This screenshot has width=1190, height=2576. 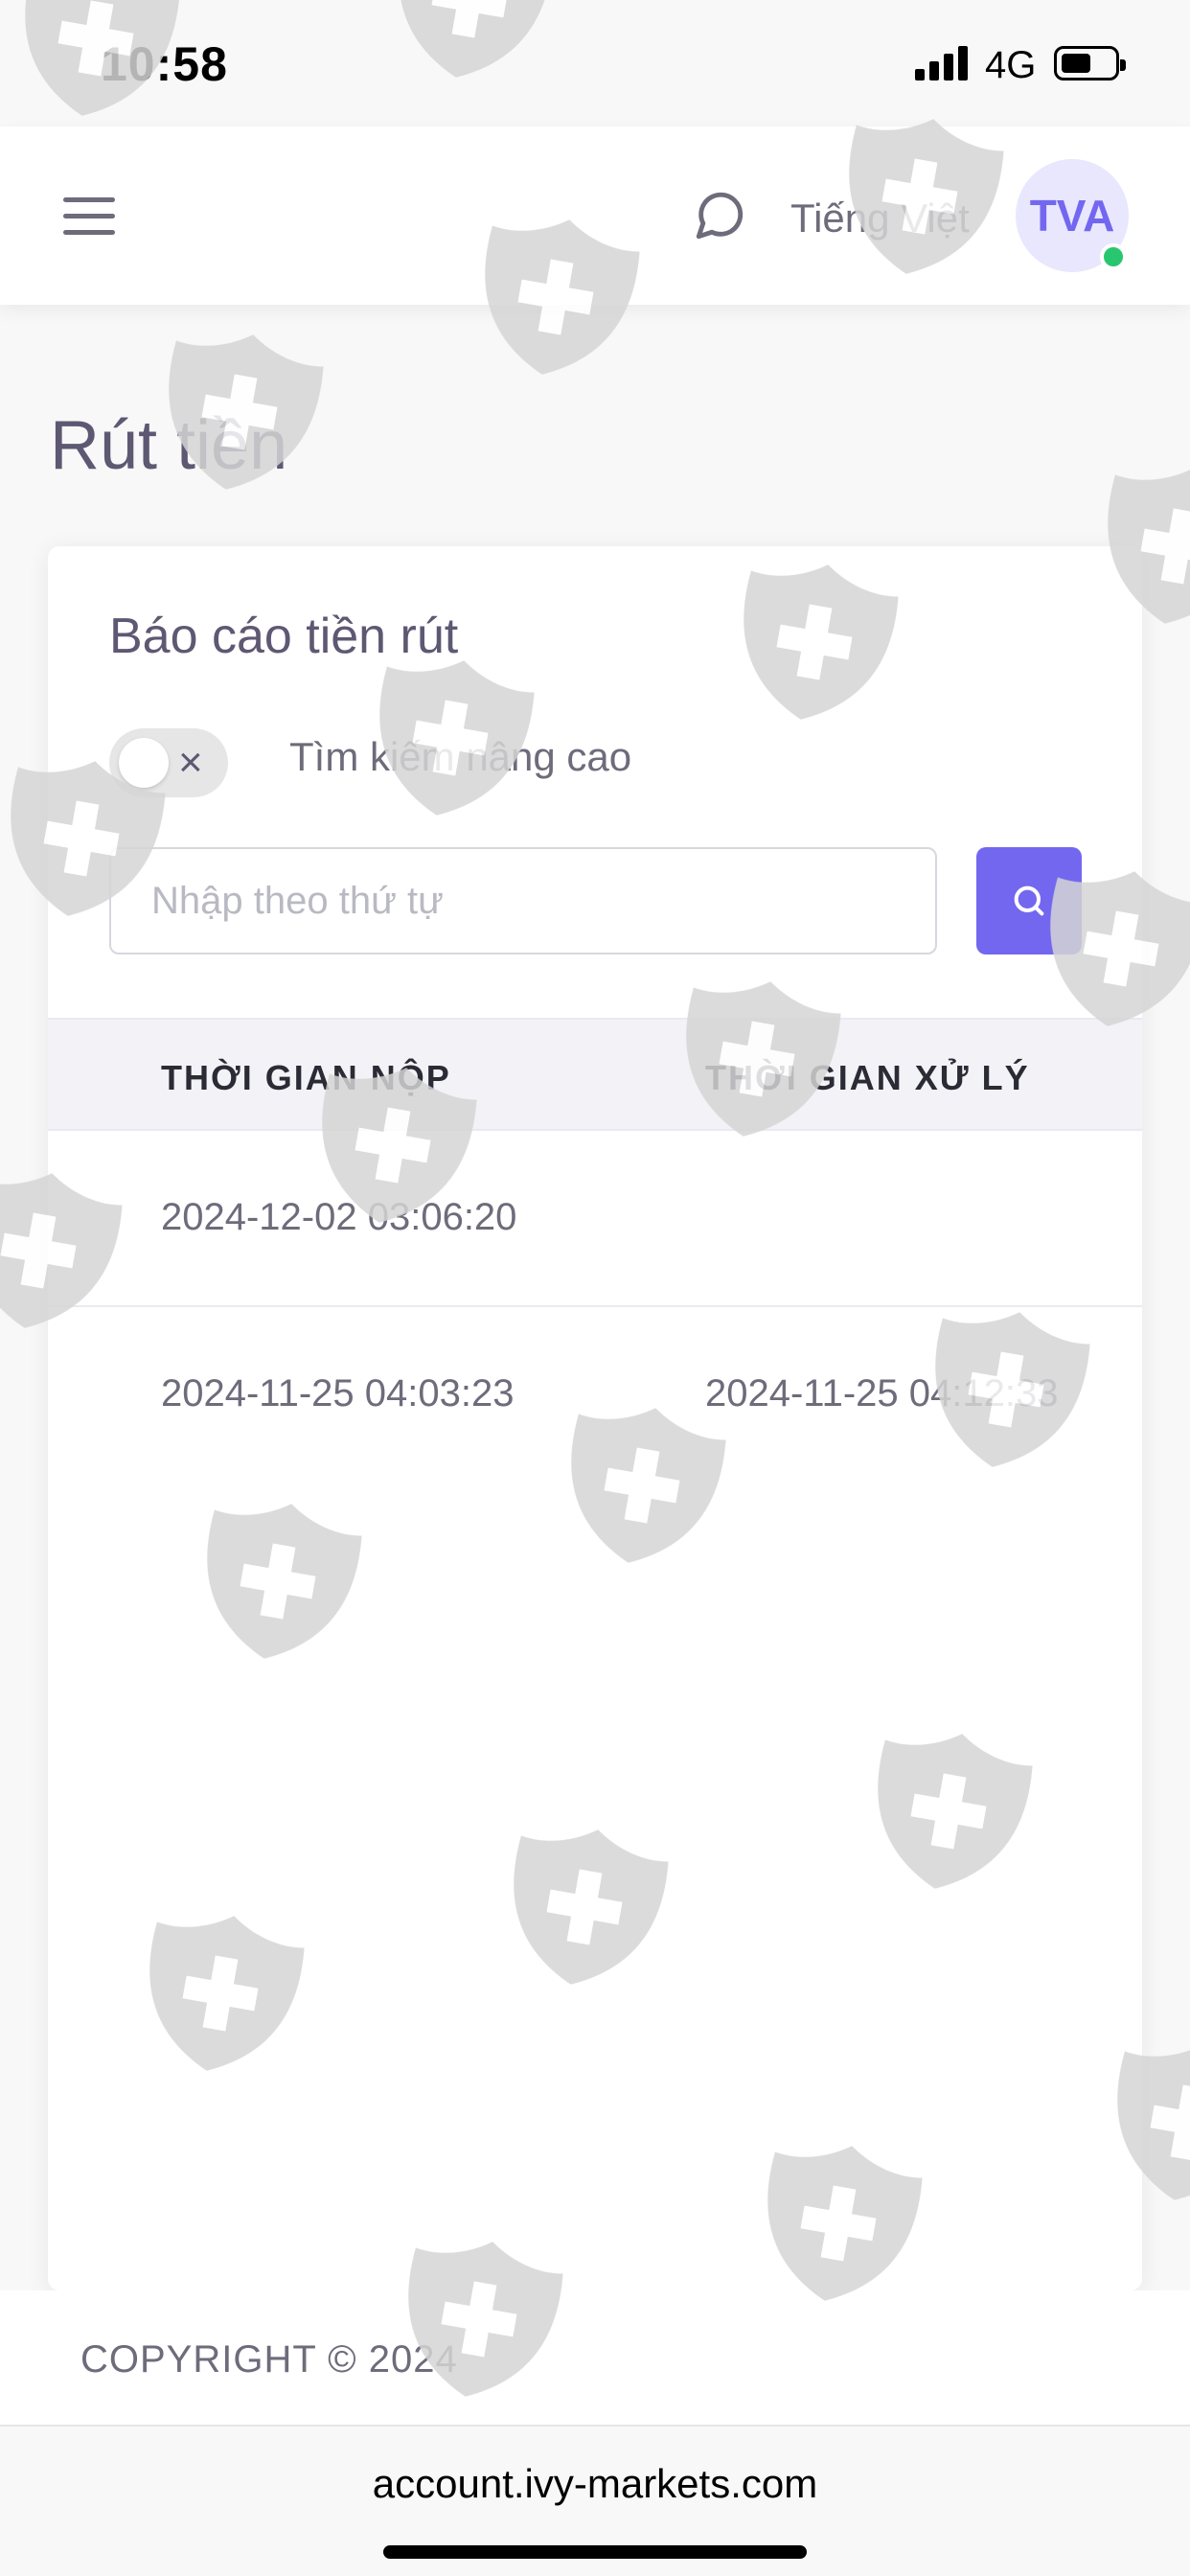 I want to click on advanced-search-toggle: ×, so click(x=168, y=762).